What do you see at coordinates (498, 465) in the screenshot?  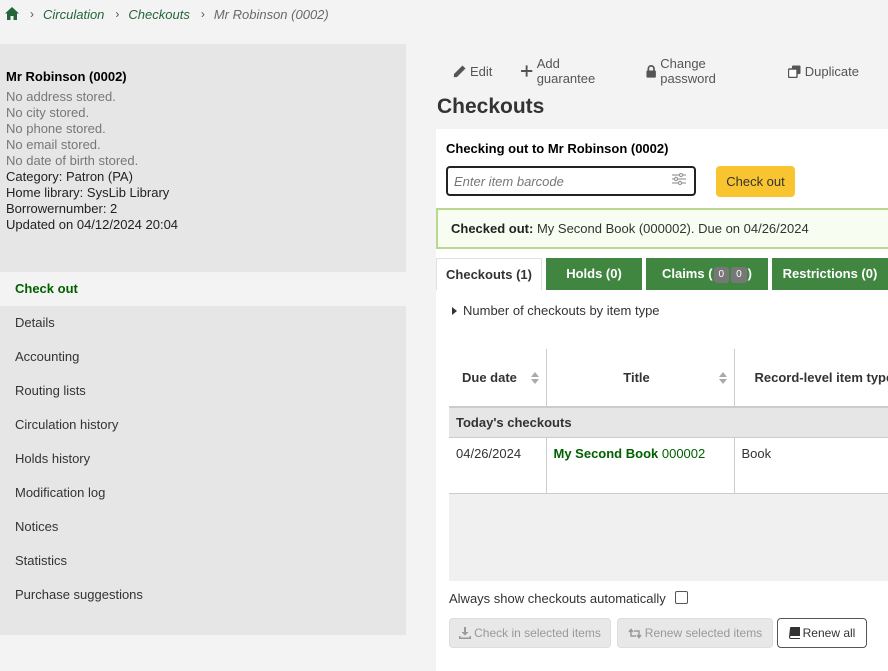 I see `cell-due-date: 04/26/2024` at bounding box center [498, 465].